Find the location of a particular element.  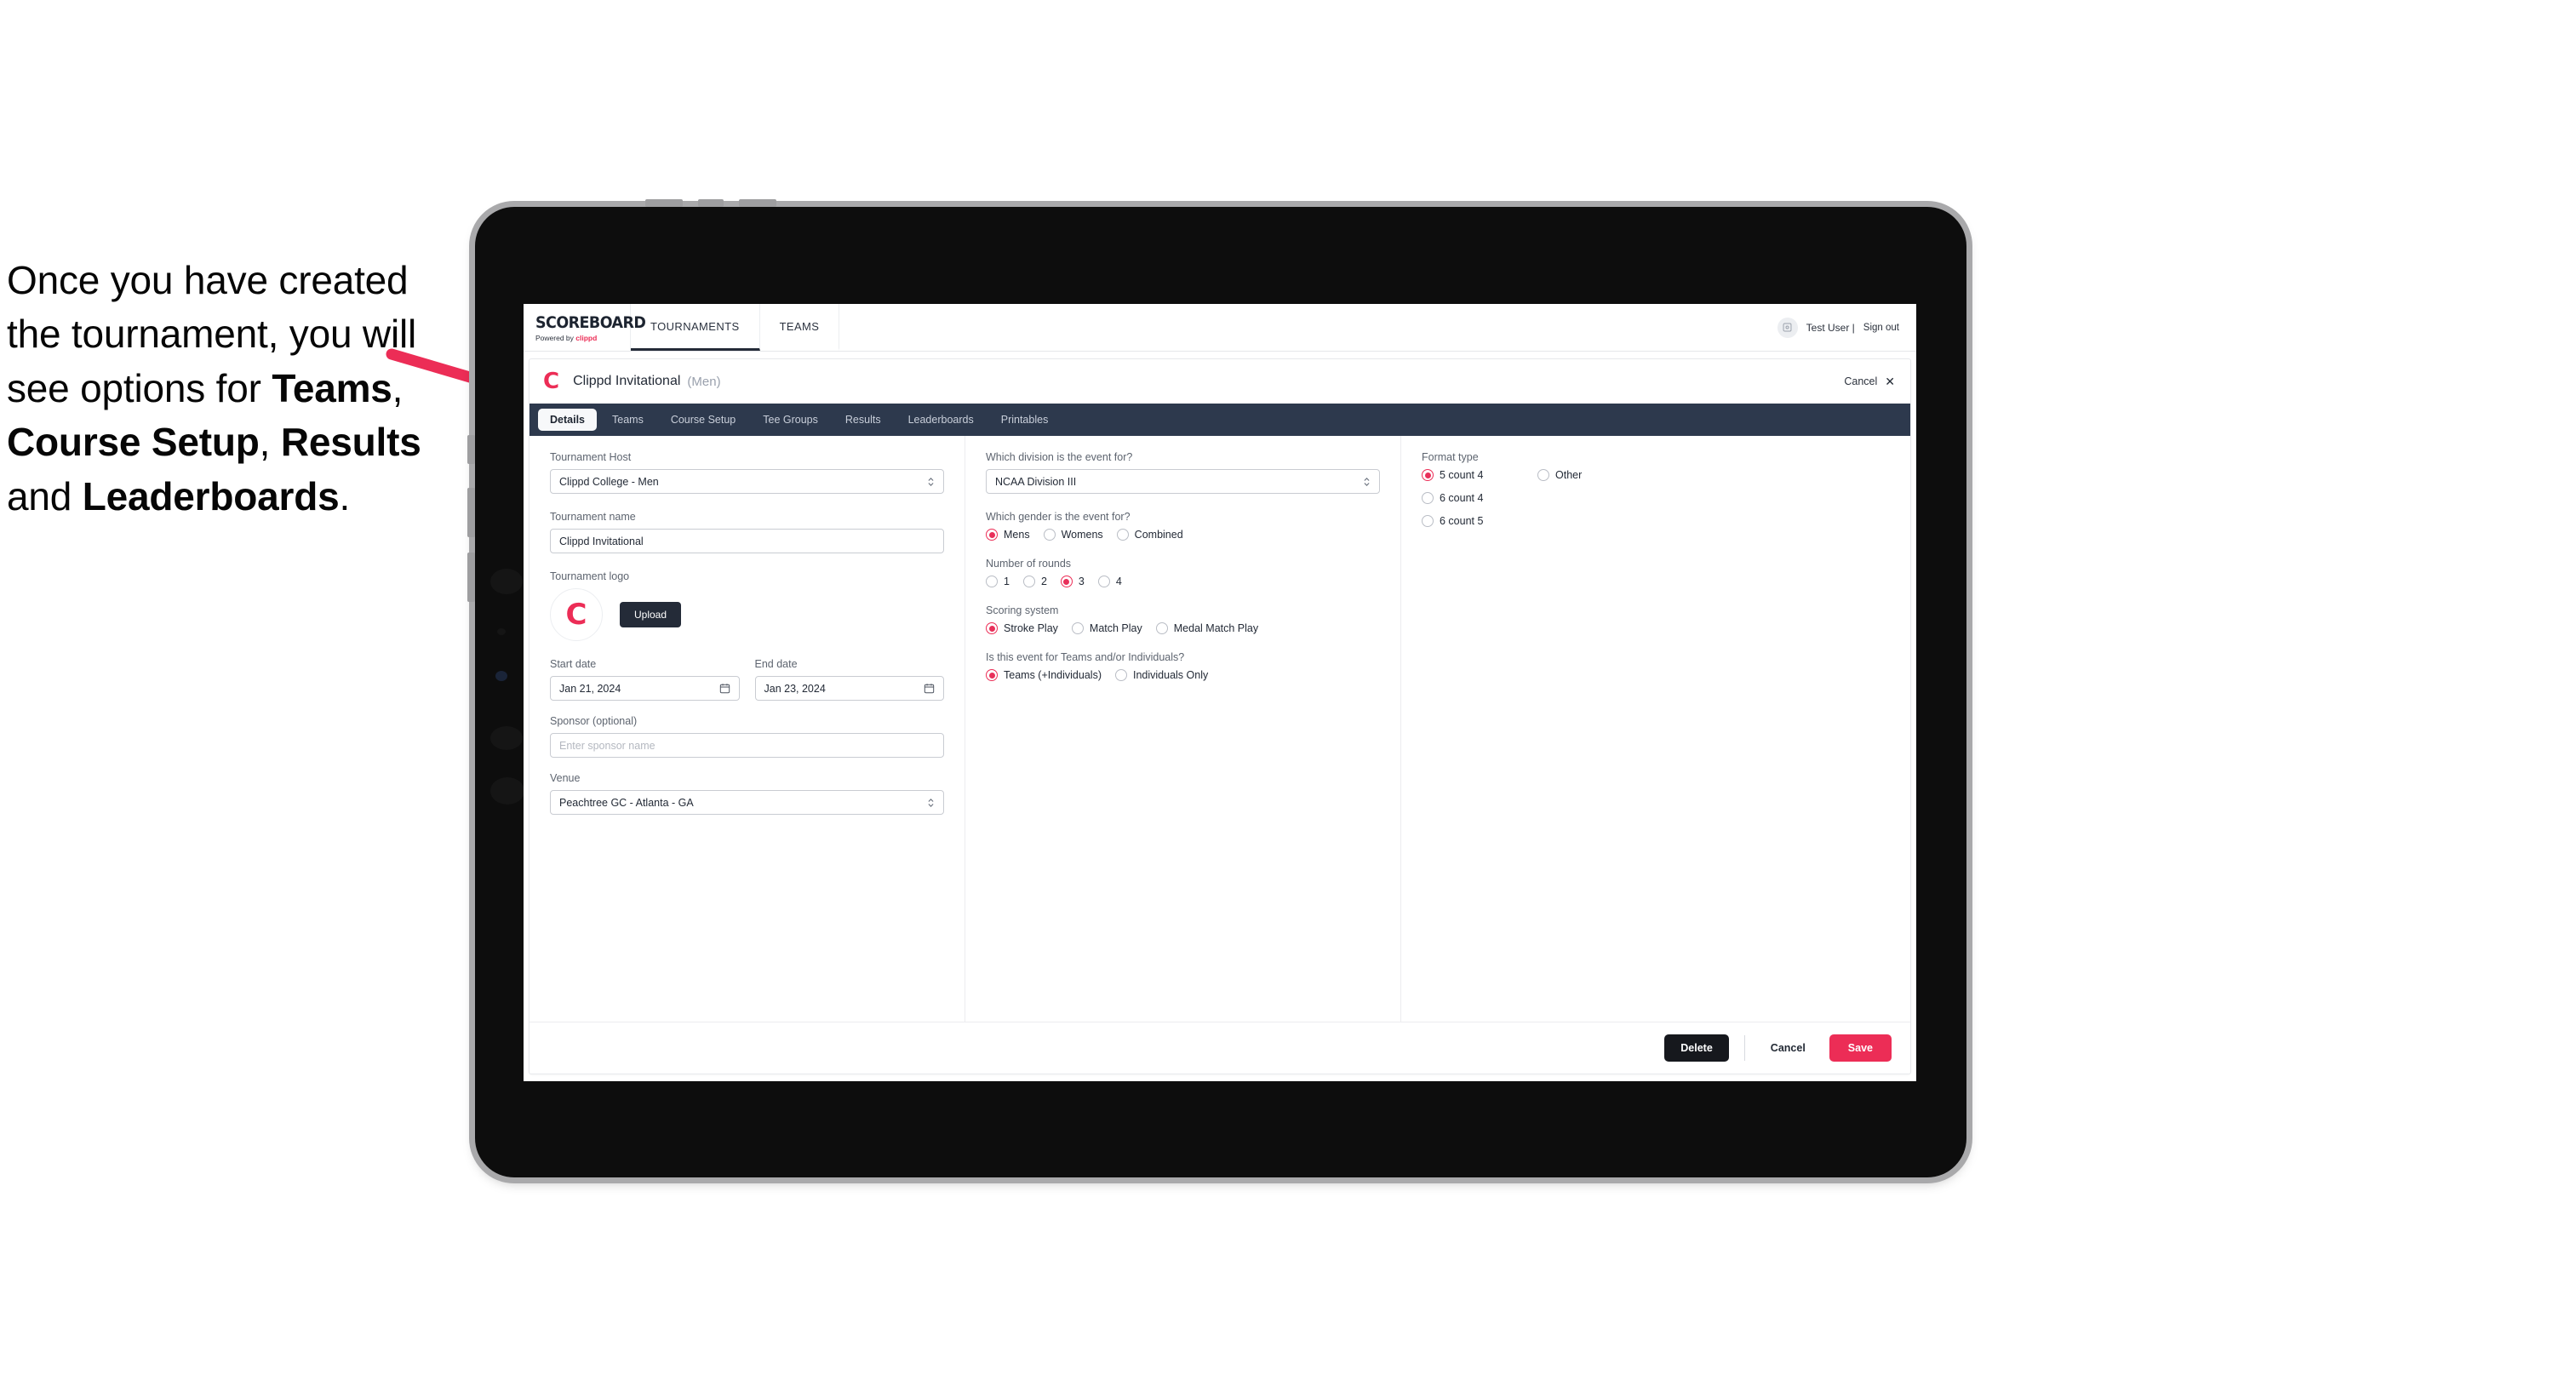

footer-divider is located at coordinates (1744, 1048).